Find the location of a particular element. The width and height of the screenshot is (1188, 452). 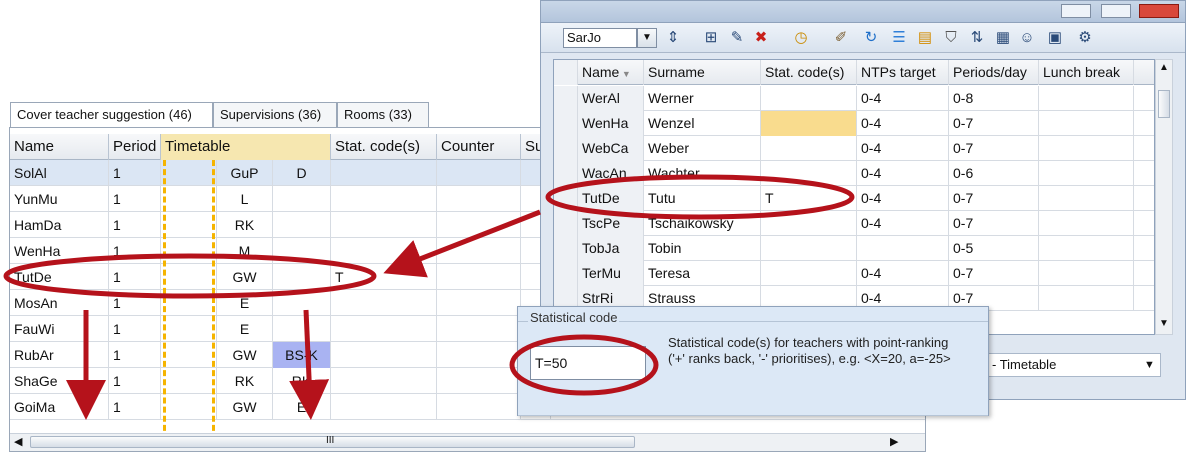

highlight-ellipse-stat-input is located at coordinates (584, 365).